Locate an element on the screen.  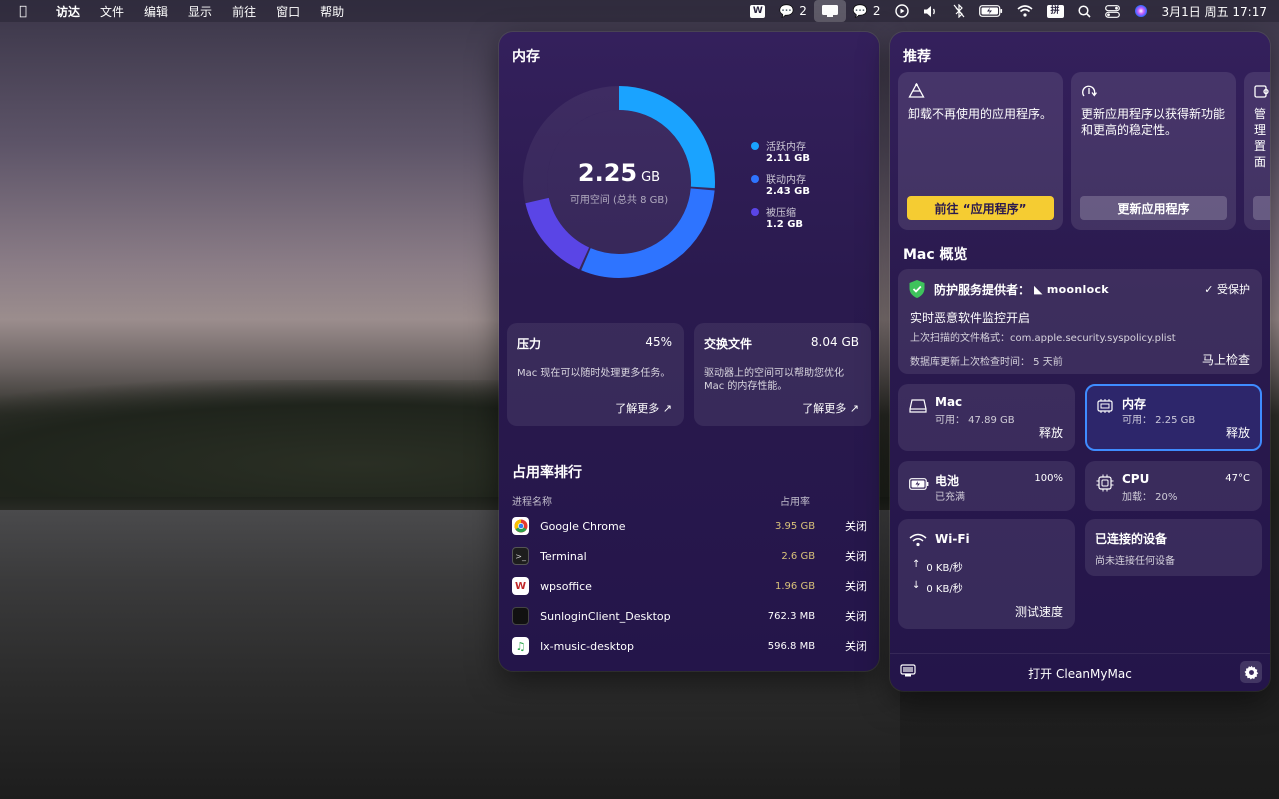
battery-tile: 电池 已充满 100% is located at coordinates (986, 486).